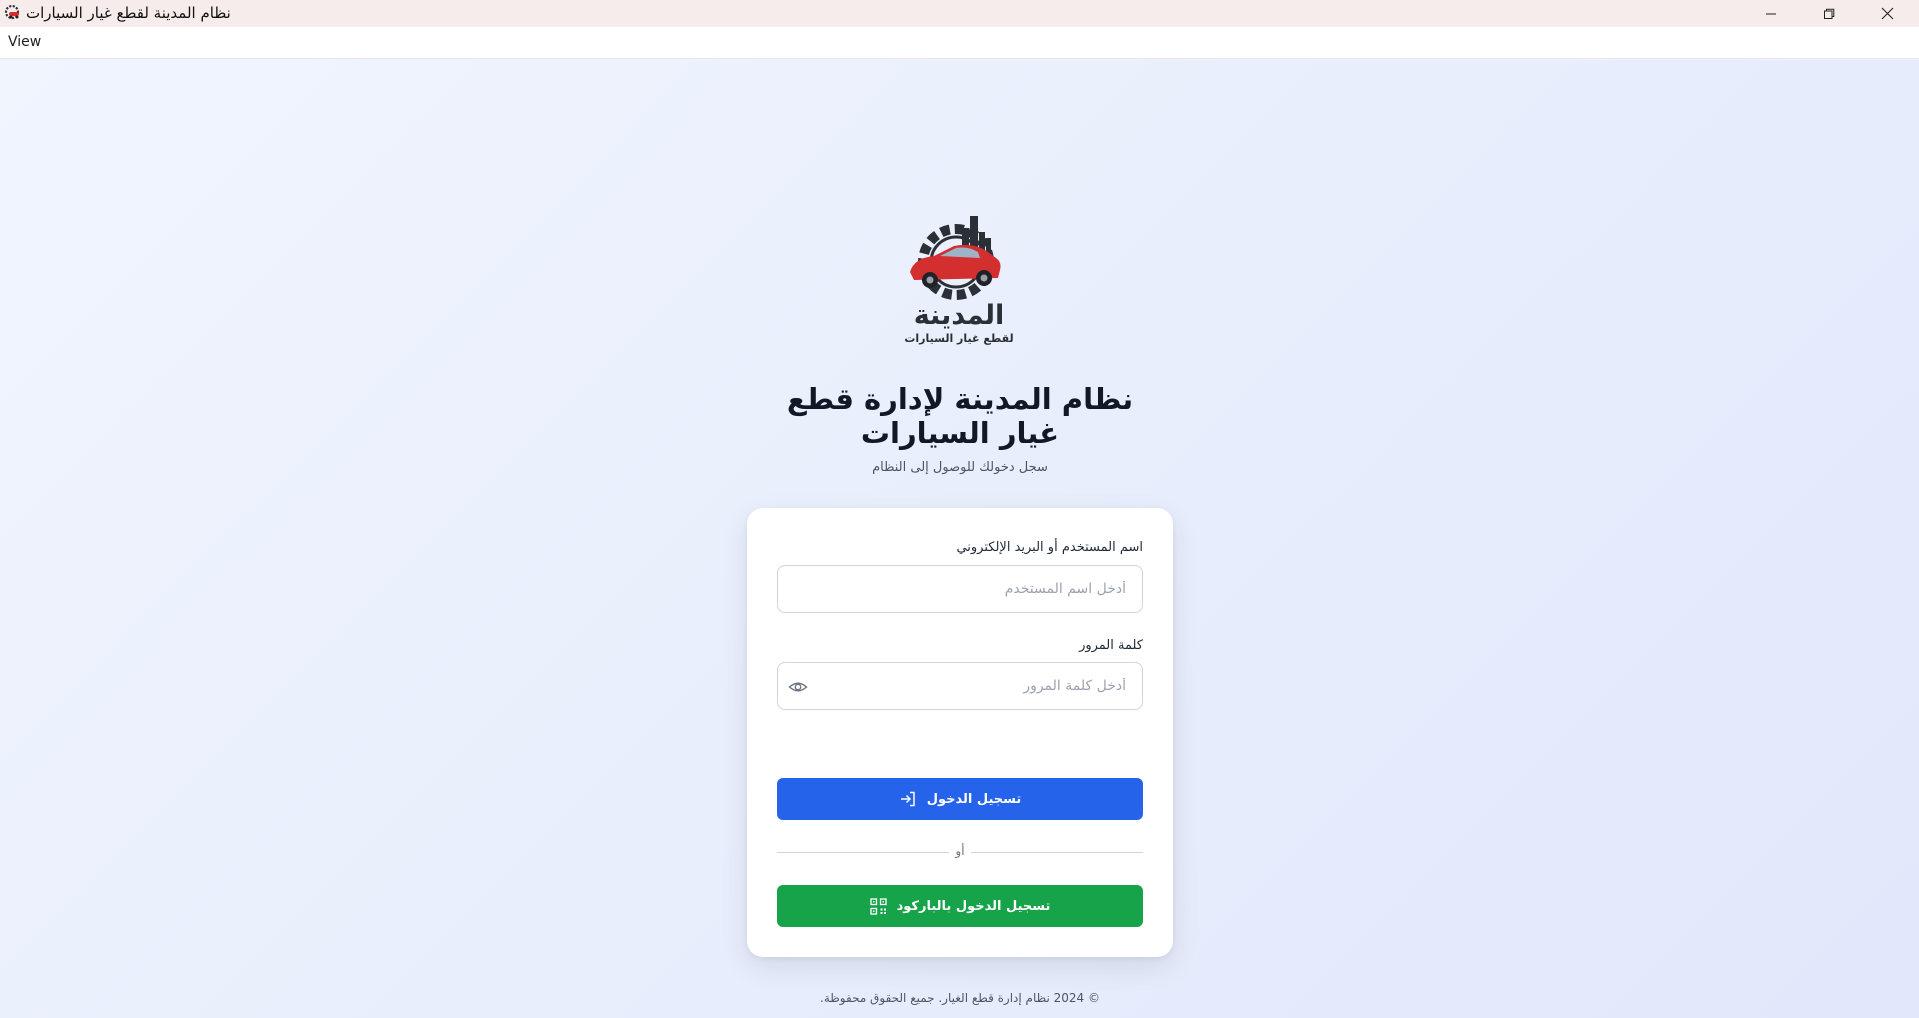  I want to click on window-title: نظام المدينة لقطع غيار السيارات, so click(128, 13).